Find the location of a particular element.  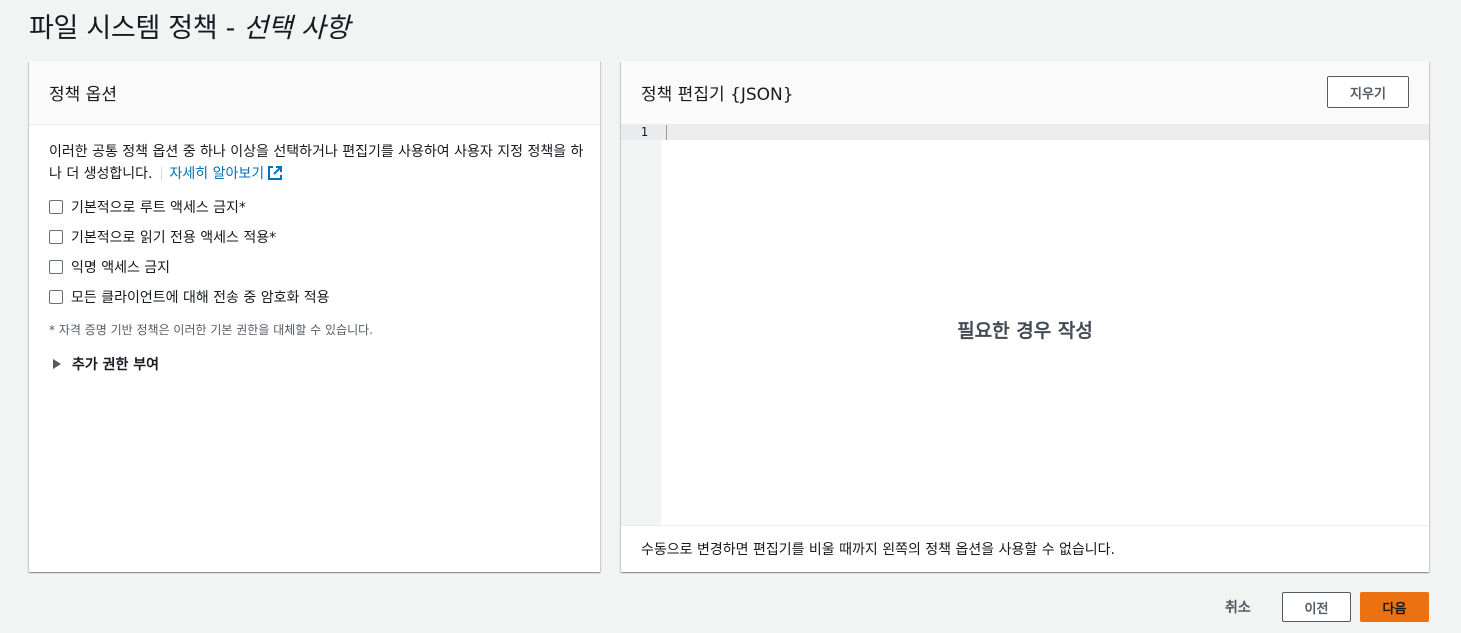

checkbox-label: 기본적으로 읽기 전용 액세스 적용* is located at coordinates (174, 238).